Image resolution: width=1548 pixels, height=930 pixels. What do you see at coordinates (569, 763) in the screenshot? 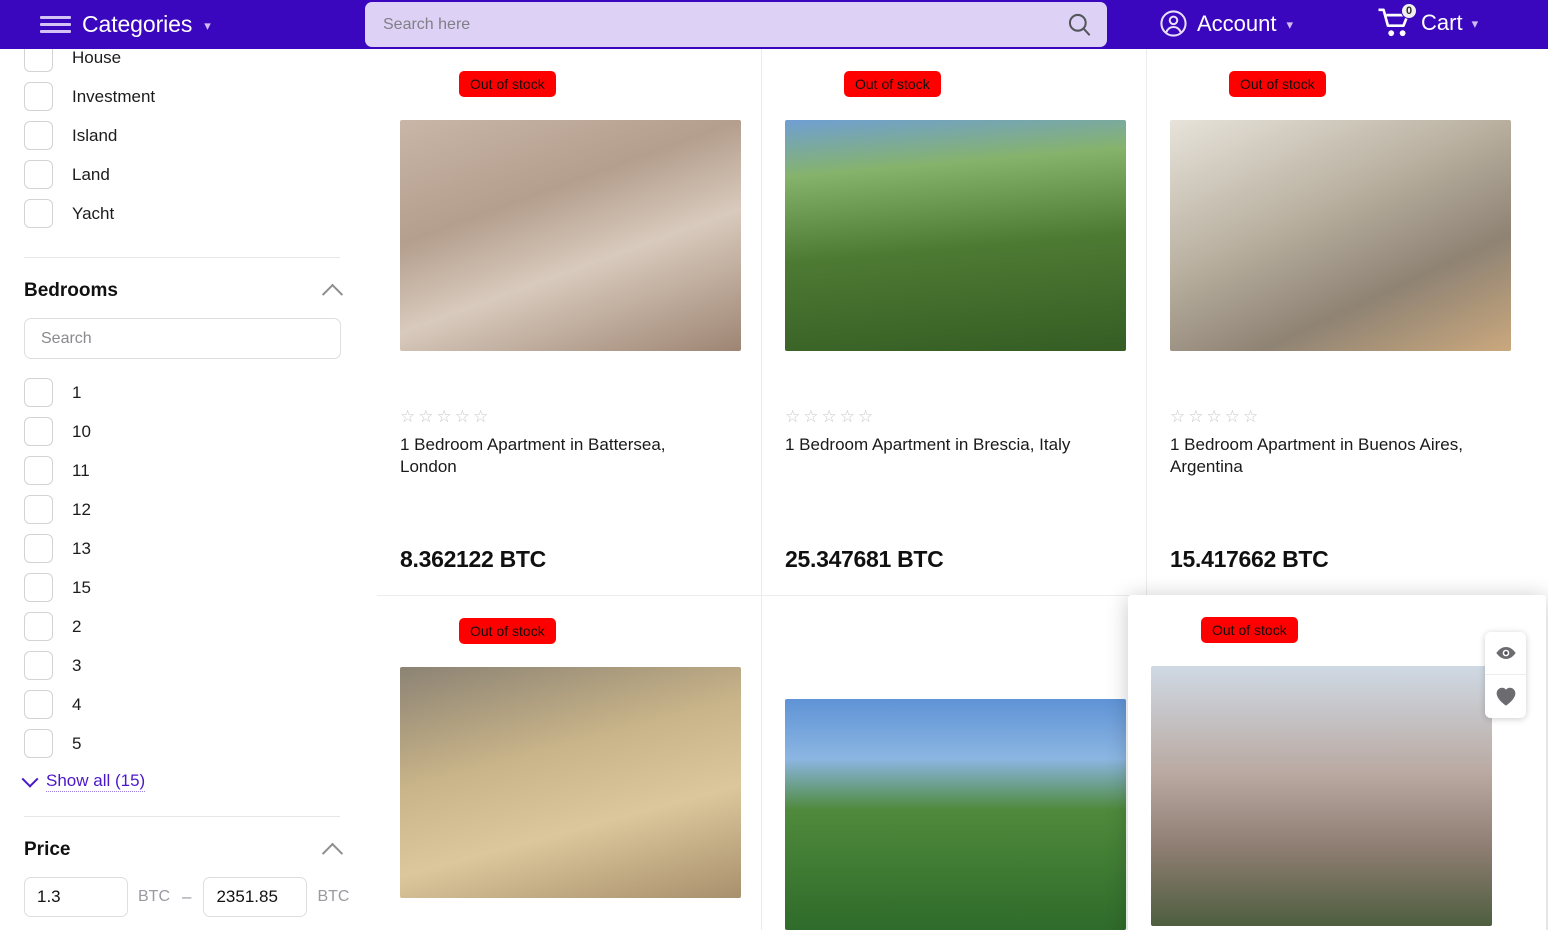
I see `product-card: Out of stock` at bounding box center [569, 763].